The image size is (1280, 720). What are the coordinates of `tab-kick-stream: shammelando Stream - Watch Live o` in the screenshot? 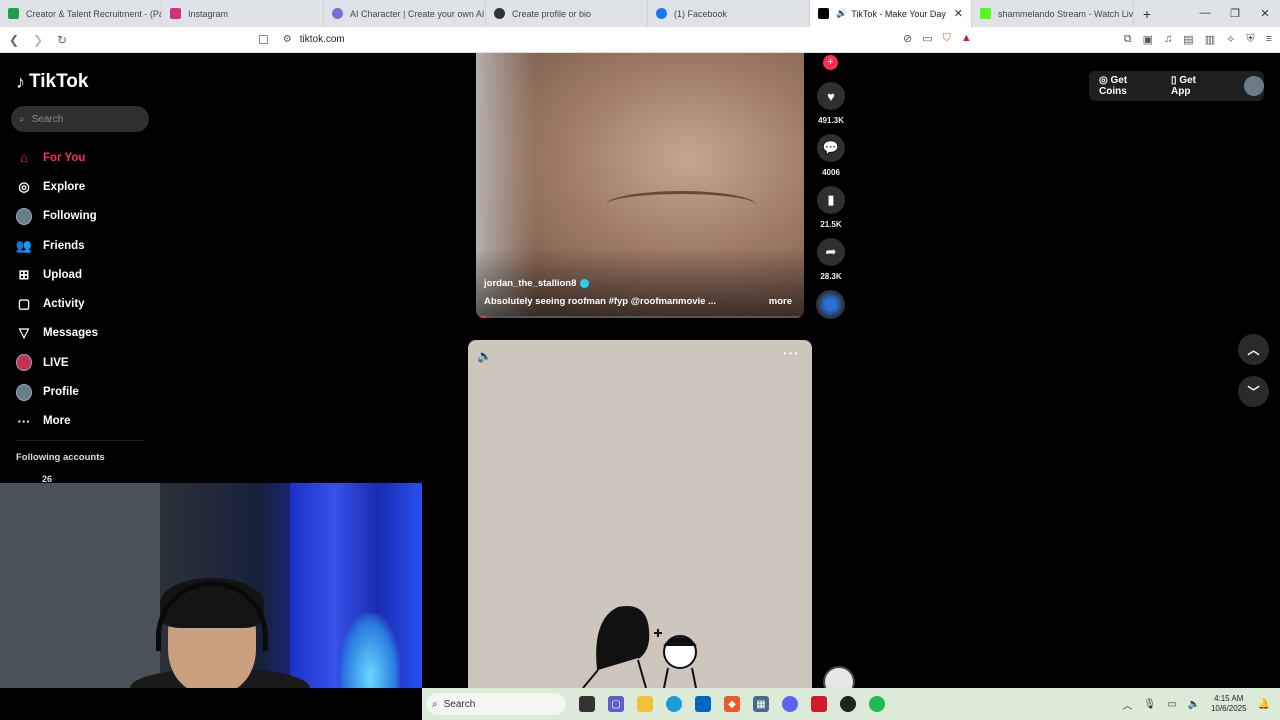 It's located at (1053, 13).